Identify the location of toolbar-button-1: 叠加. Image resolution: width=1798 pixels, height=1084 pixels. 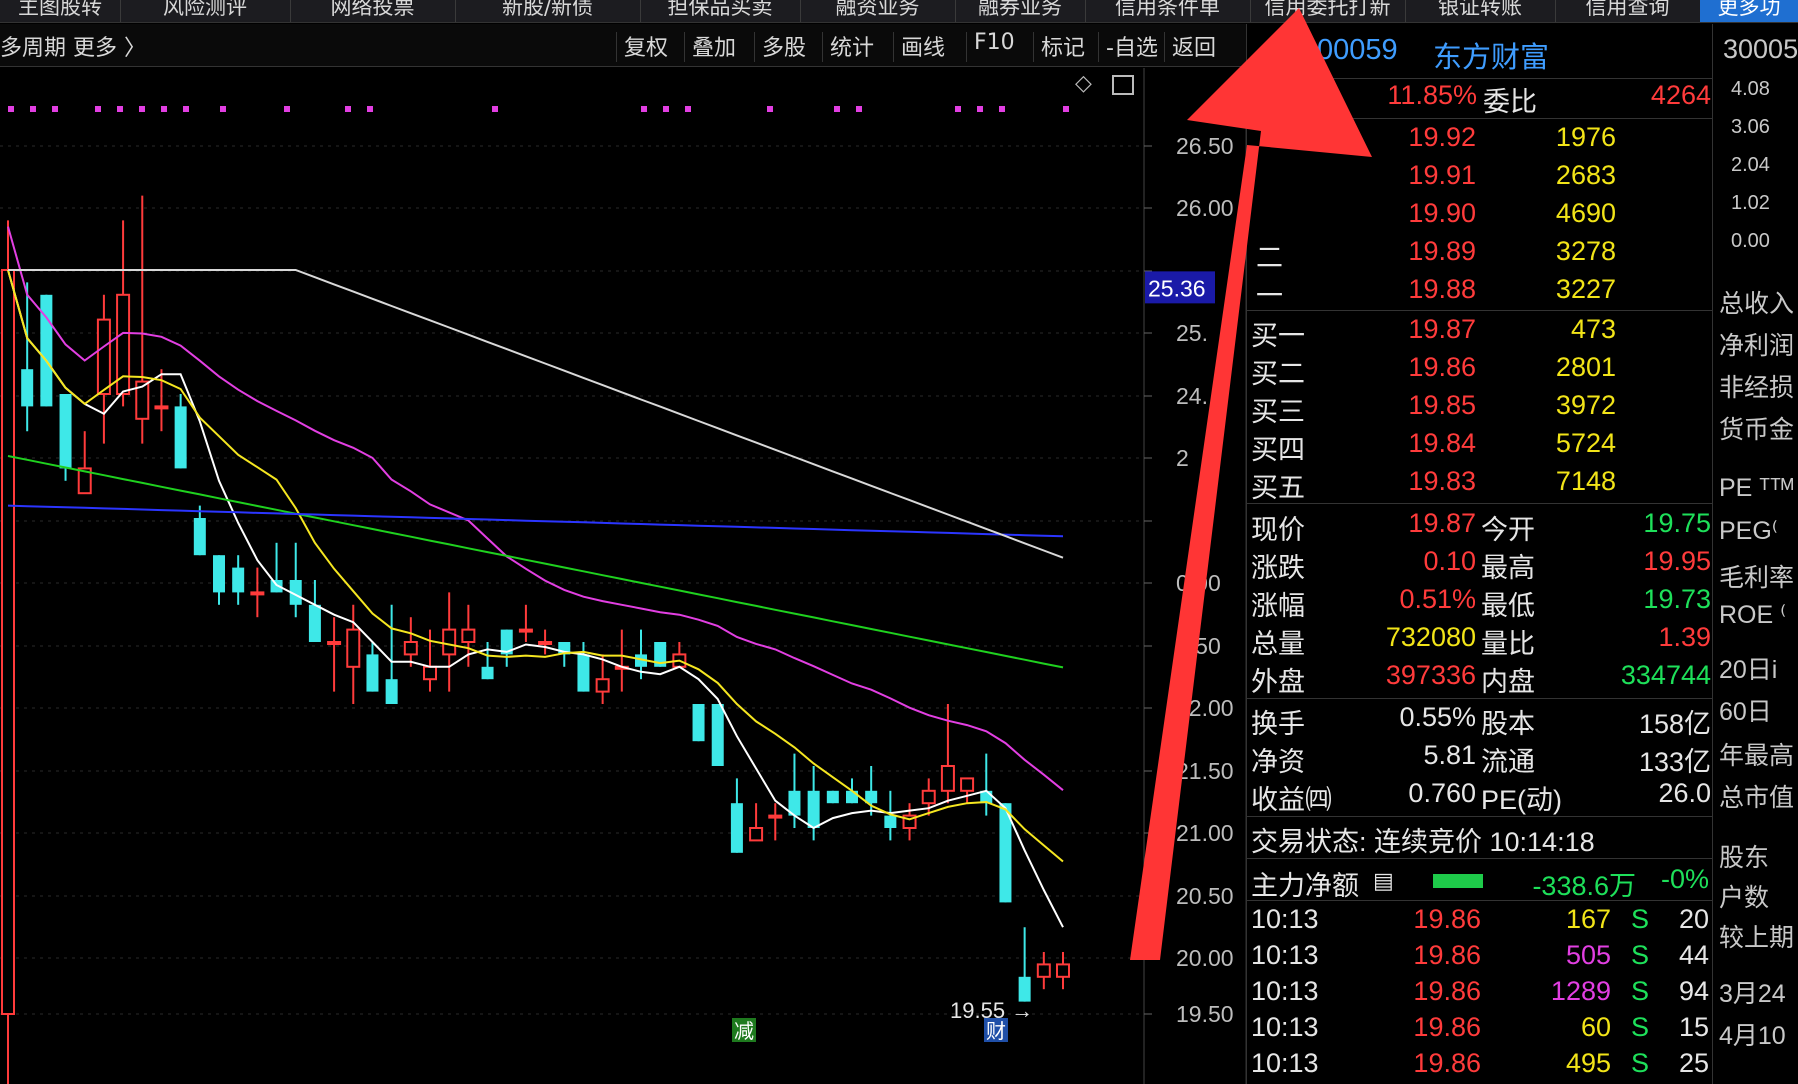
(714, 46).